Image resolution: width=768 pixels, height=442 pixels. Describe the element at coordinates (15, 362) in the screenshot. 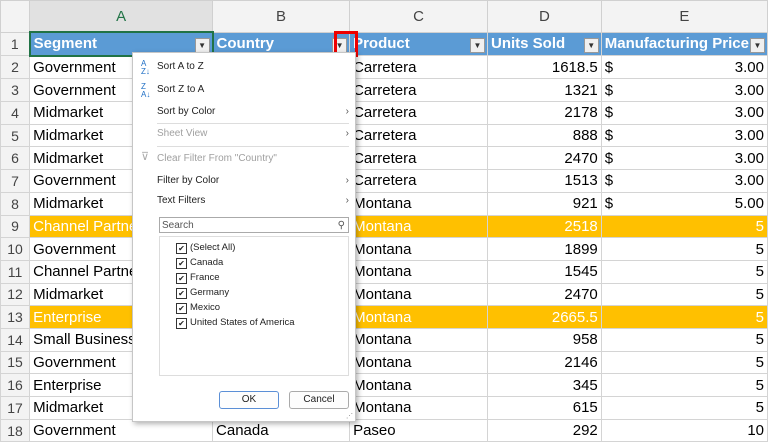

I see `row-header: 15` at that location.